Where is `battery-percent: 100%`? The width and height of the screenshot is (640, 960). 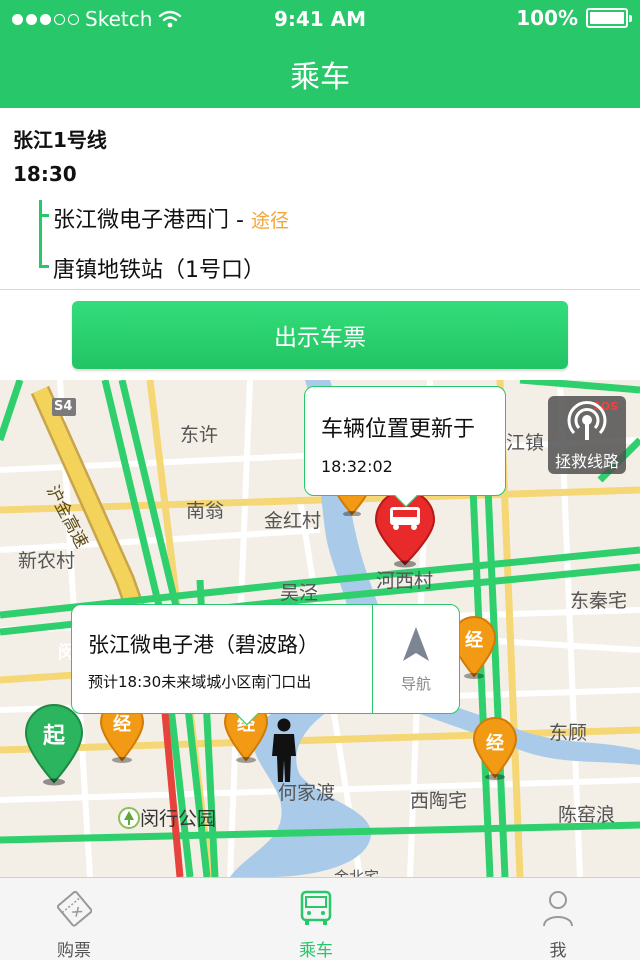
battery-percent: 100% is located at coordinates (547, 18).